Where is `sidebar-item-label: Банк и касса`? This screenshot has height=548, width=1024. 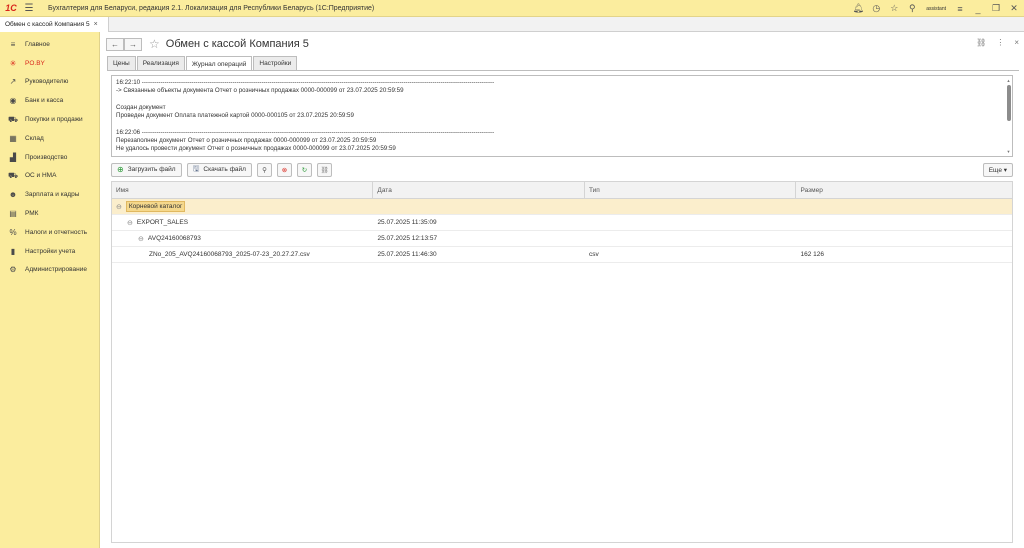 sidebar-item-label: Банк и касса is located at coordinates (44, 101).